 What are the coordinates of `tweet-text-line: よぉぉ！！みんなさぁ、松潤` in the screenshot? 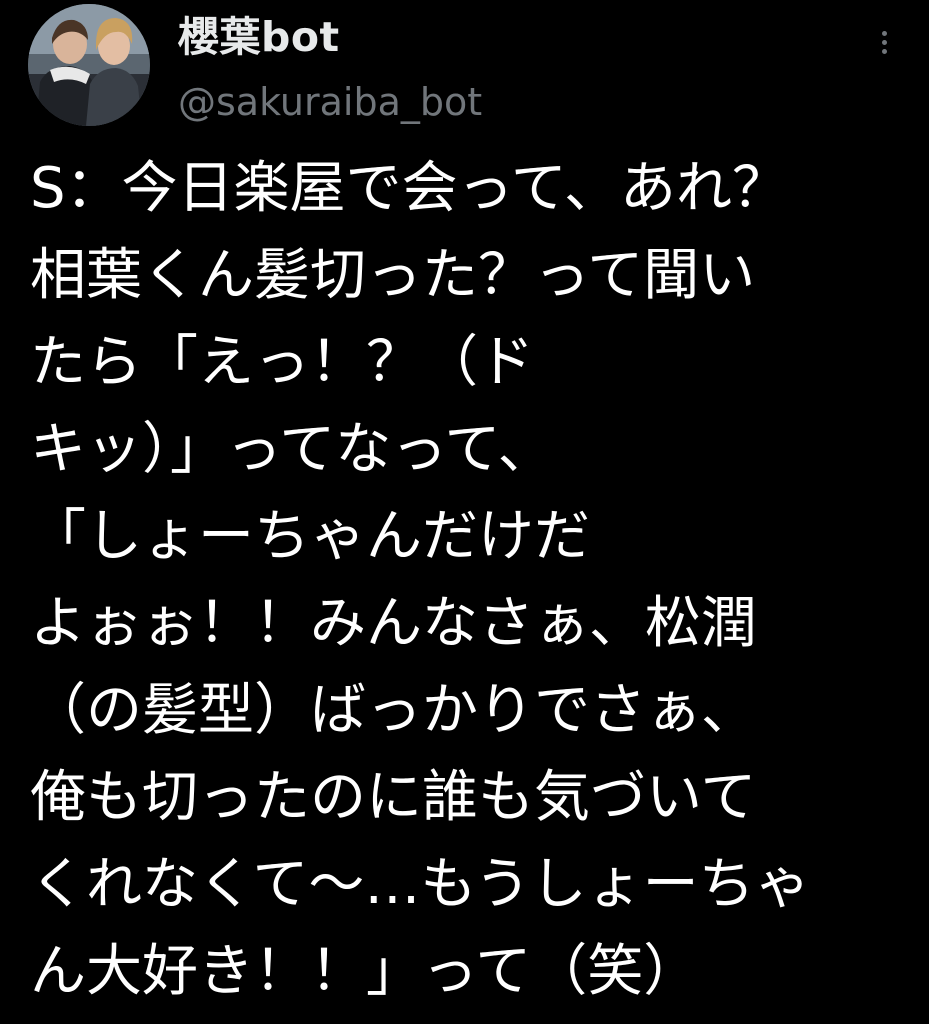 It's located at (393, 623).